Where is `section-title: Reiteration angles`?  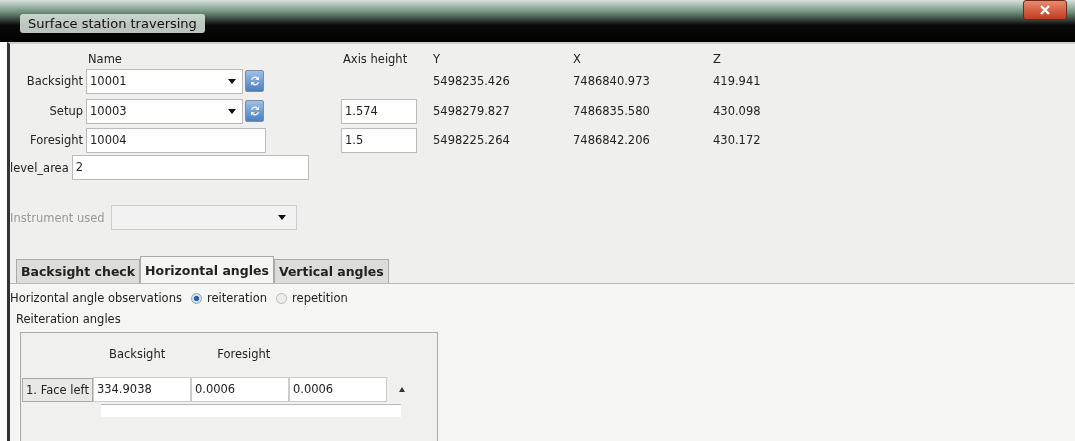
section-title: Reiteration angles is located at coordinates (68, 319).